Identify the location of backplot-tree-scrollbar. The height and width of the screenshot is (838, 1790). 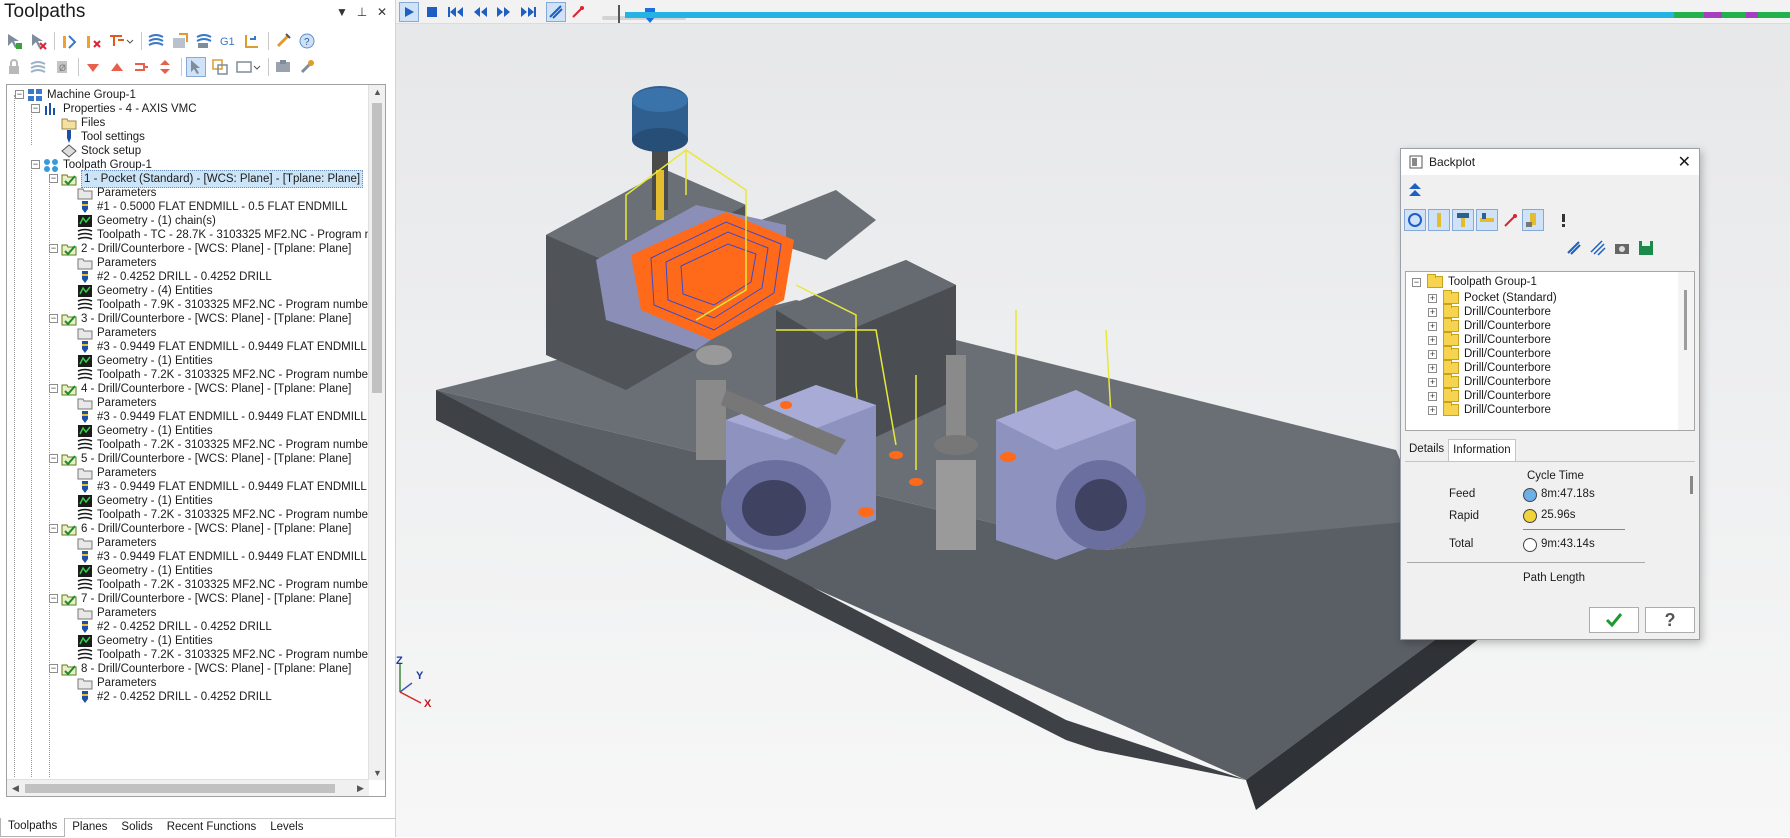
(1686, 351).